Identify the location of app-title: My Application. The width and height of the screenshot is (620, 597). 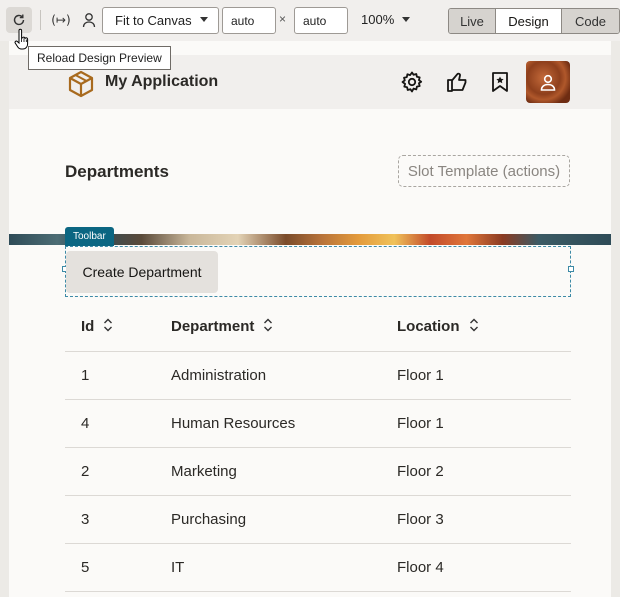
(162, 81).